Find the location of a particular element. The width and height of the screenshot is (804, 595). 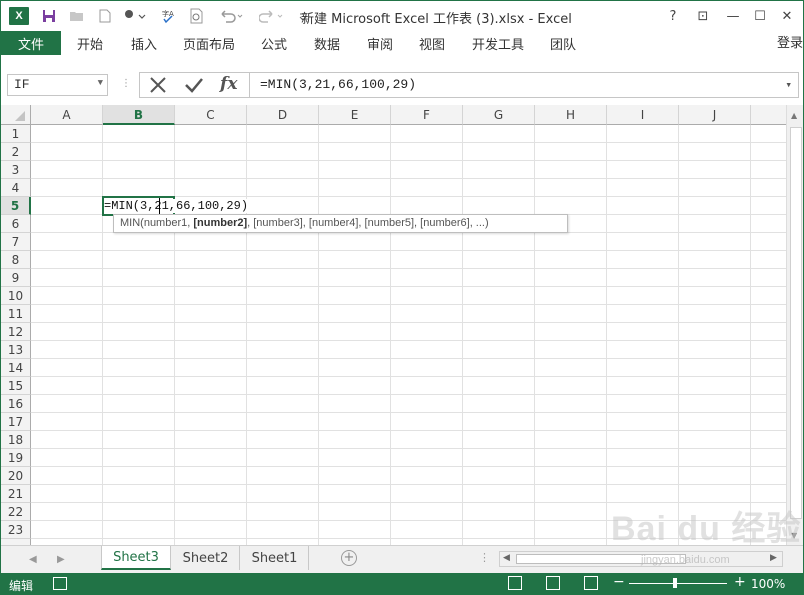

insert-function-icon: fx is located at coordinates (228, 84).